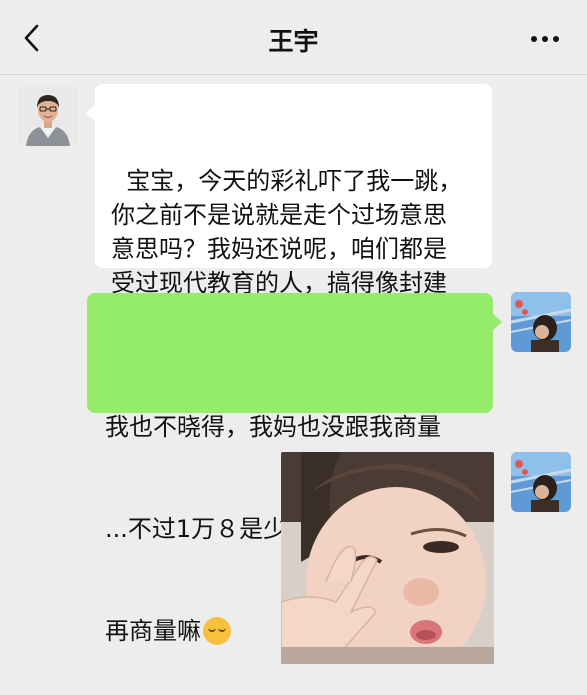  Describe the element at coordinates (273, 427) in the screenshot. I see `outgoing-message-line: 我也不晓得，我妈也没跟我商量` at that location.